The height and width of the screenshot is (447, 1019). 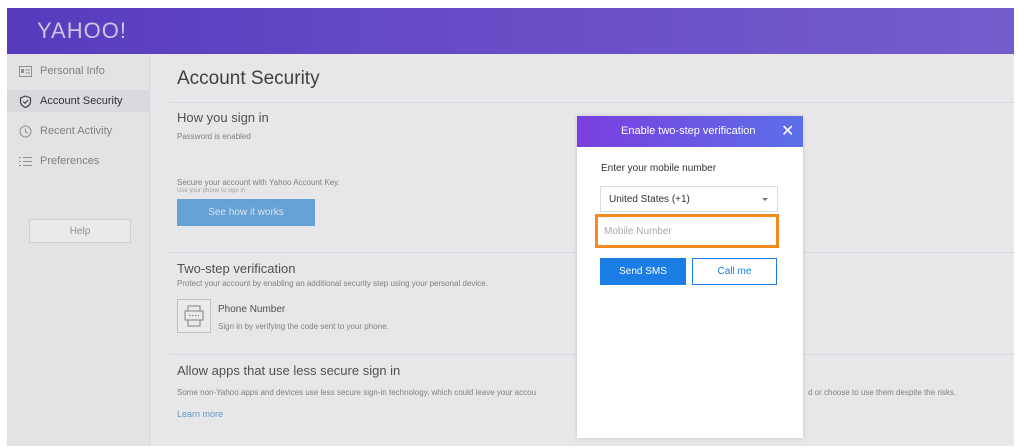 I want to click on modal-header: Enable two-step verification ✕, so click(x=690, y=131).